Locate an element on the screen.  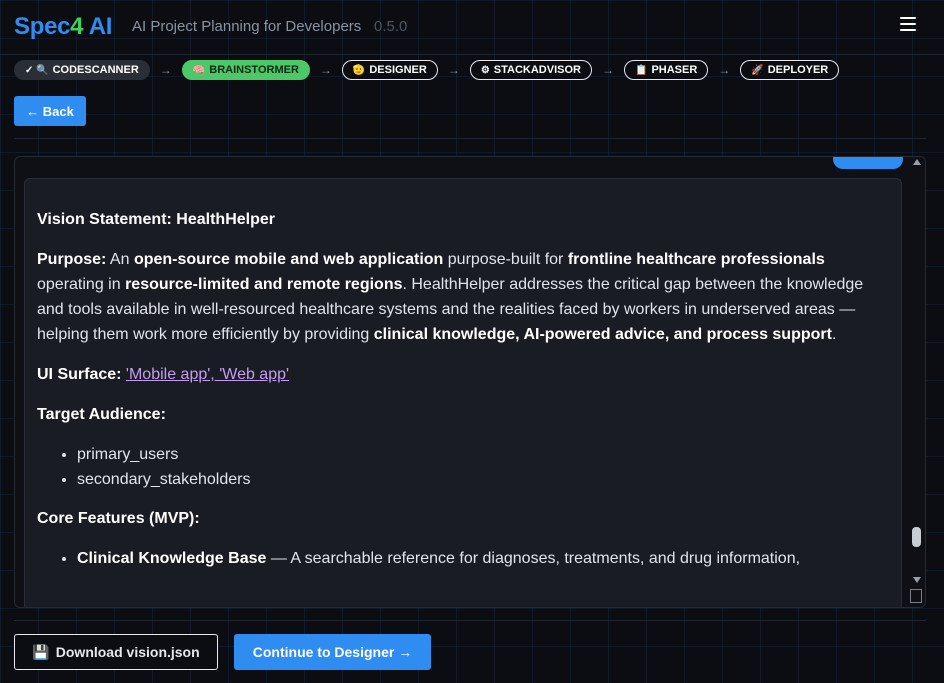
step-deployer: 🚀 DEPLOYER is located at coordinates (790, 70).